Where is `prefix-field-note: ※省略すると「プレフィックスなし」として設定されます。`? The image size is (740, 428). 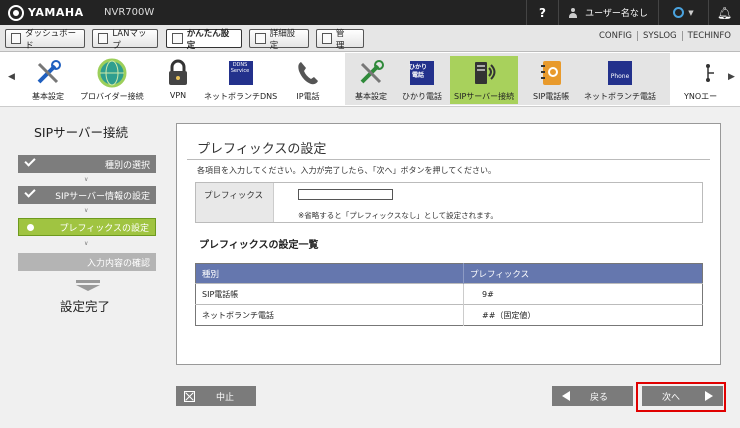 prefix-field-note: ※省略すると「プレフィックスなし」として設定されます。 is located at coordinates (398, 215).